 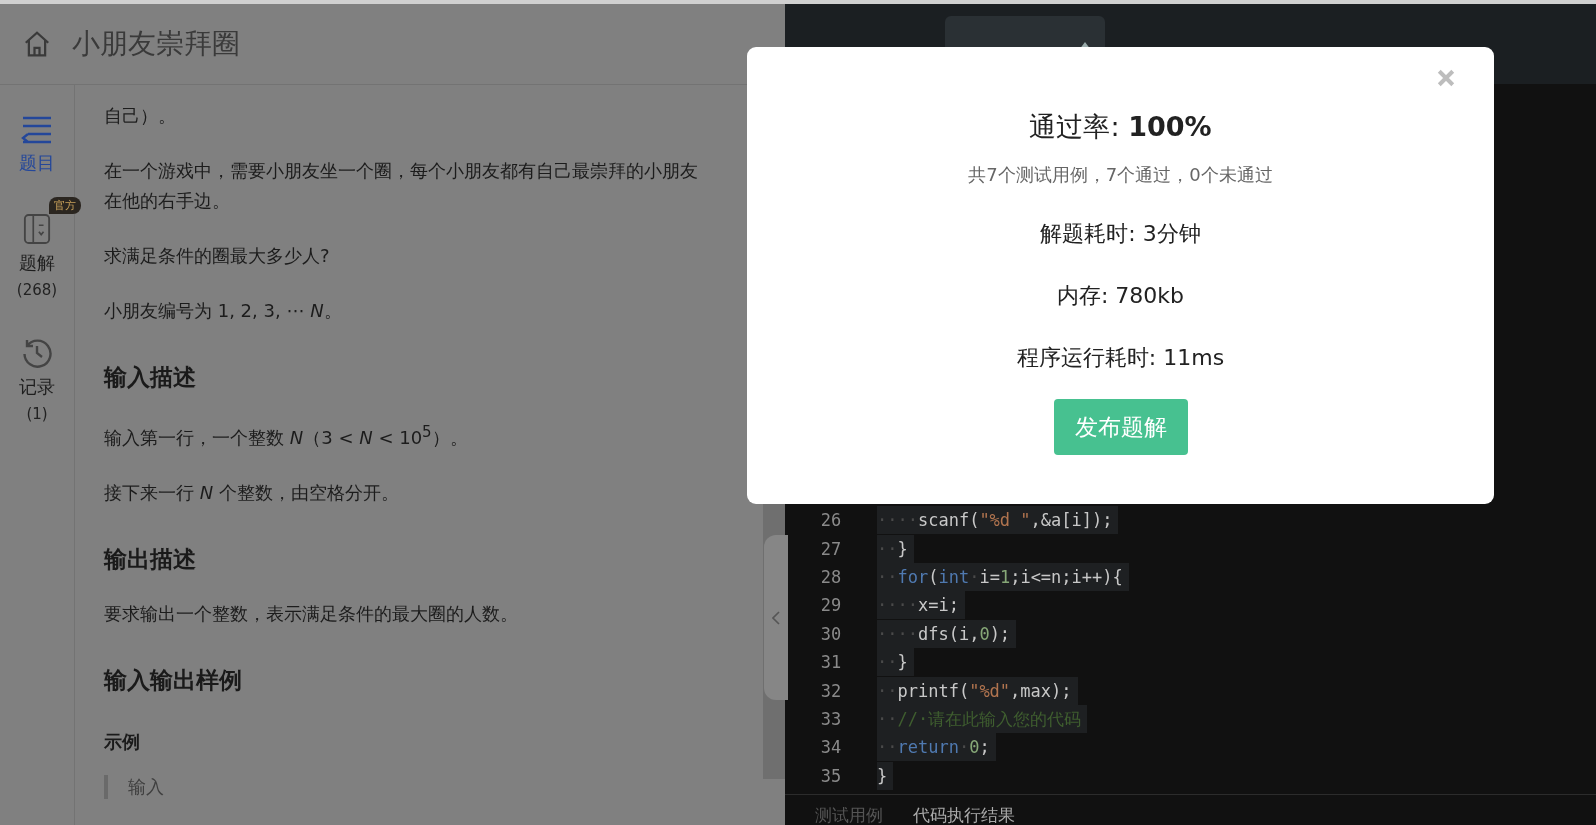 I want to click on line-number: 26, so click(x=831, y=520).